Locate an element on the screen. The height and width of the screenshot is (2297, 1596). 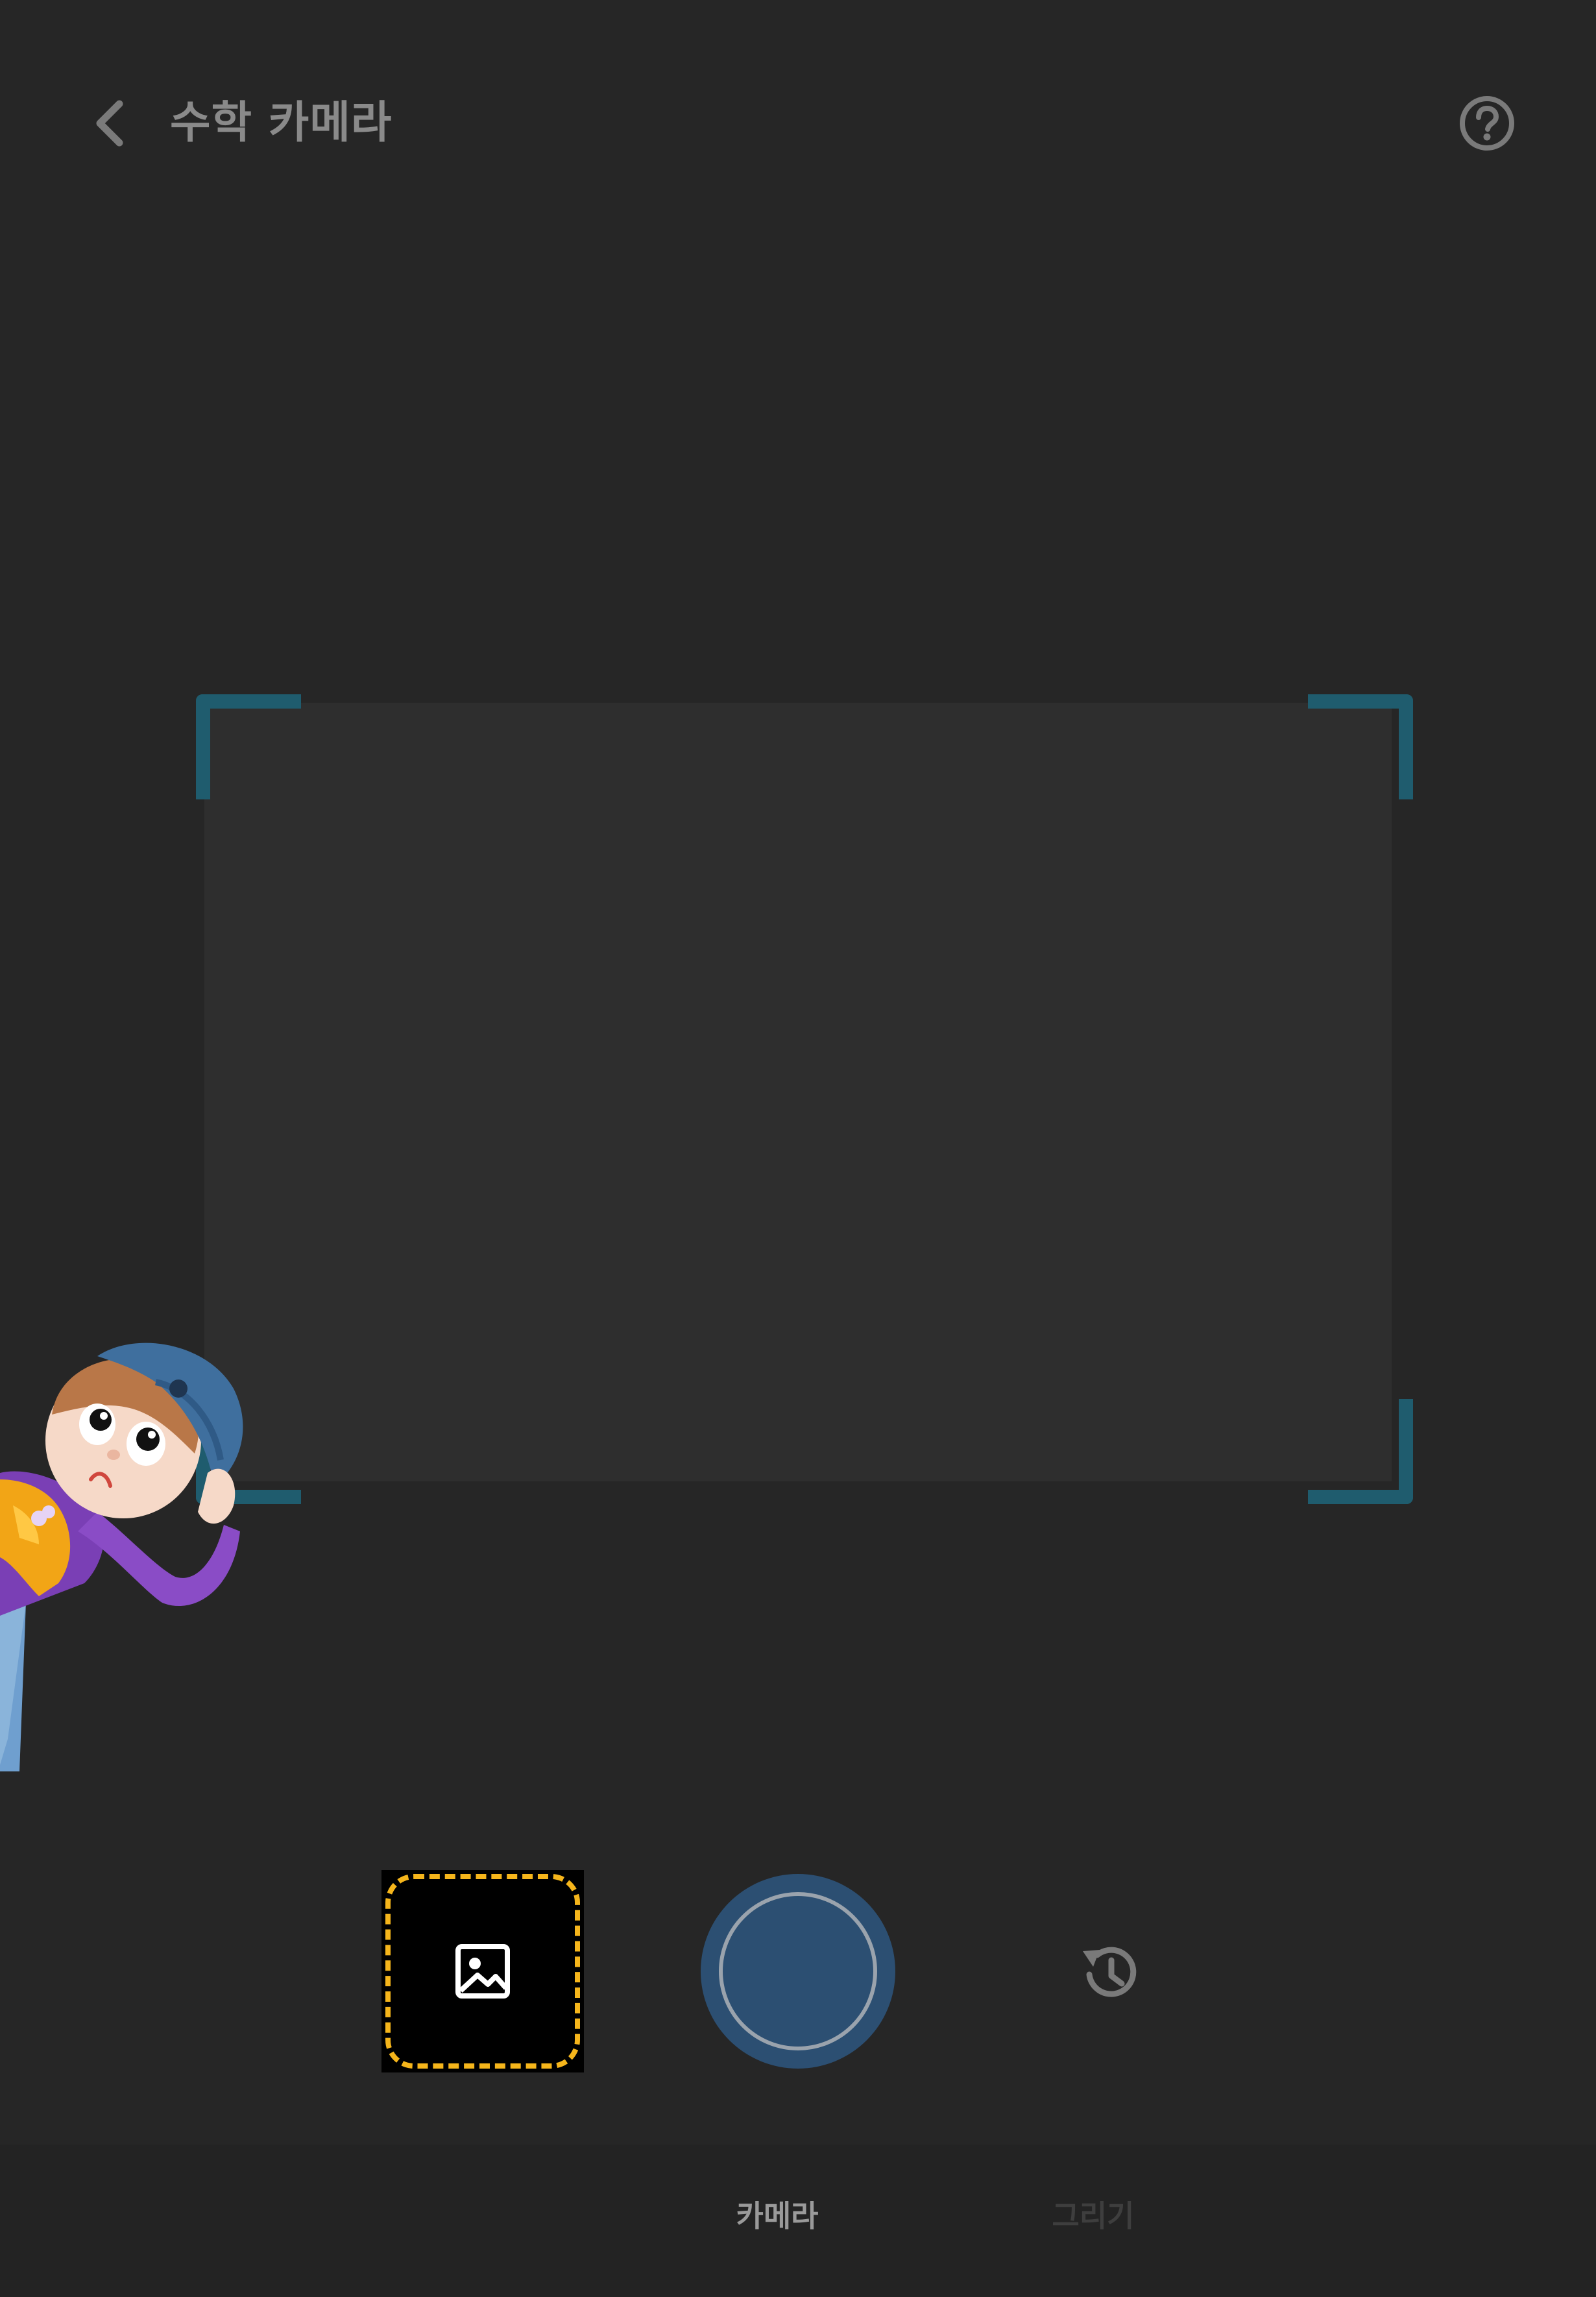
question-circle-icon is located at coordinates (1487, 123).